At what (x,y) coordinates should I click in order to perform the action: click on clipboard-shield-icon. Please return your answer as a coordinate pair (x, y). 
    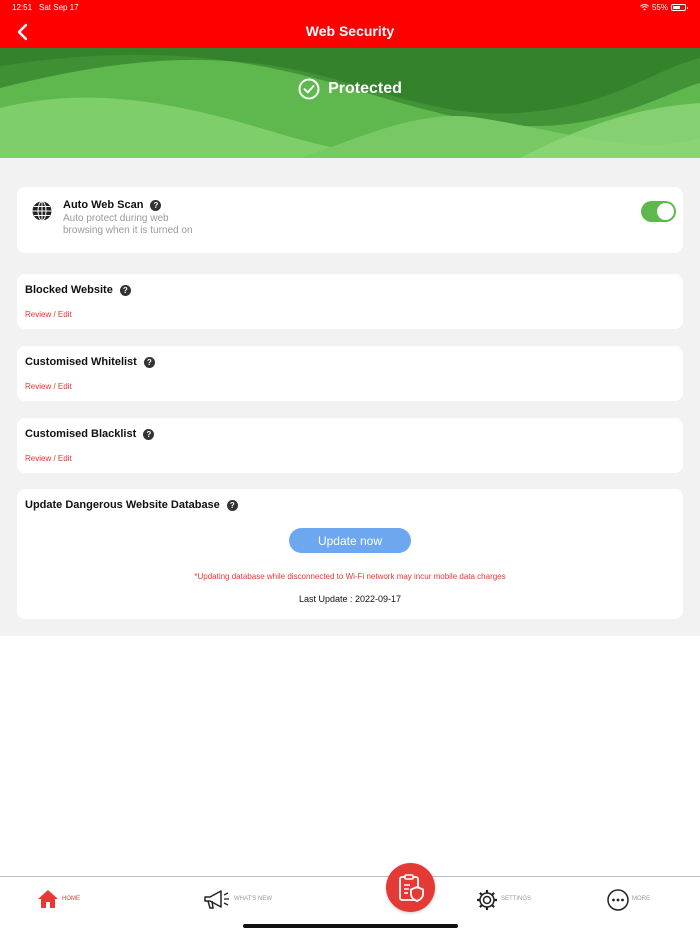
    Looking at the image, I should click on (411, 887).